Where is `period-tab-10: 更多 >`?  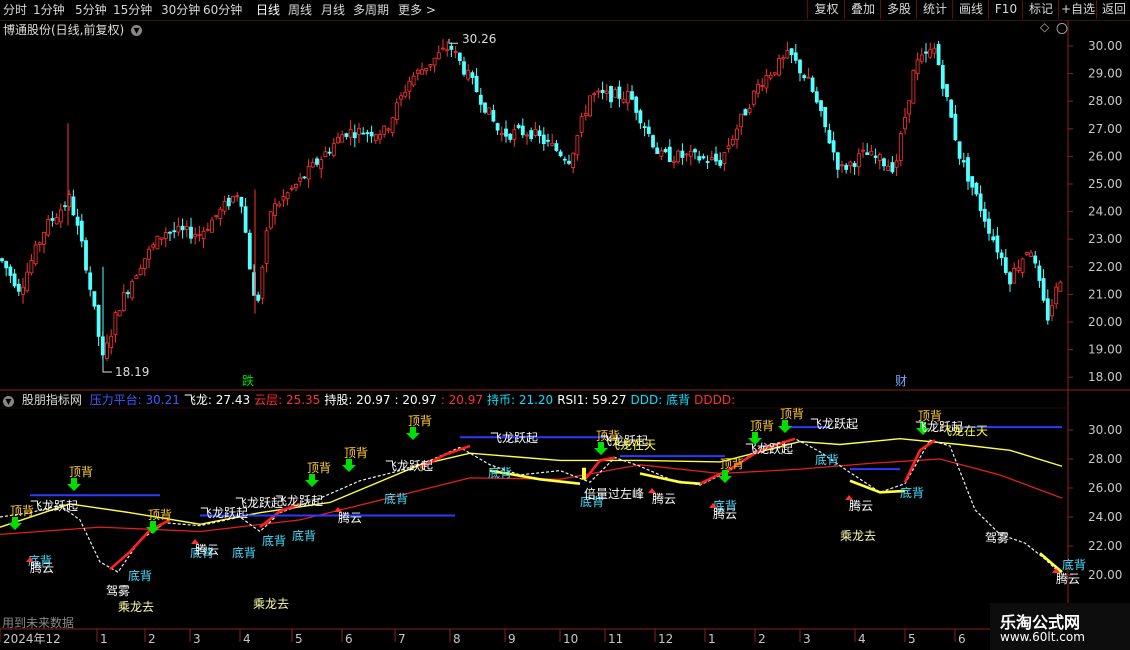
period-tab-10: 更多 > is located at coordinates (417, 9).